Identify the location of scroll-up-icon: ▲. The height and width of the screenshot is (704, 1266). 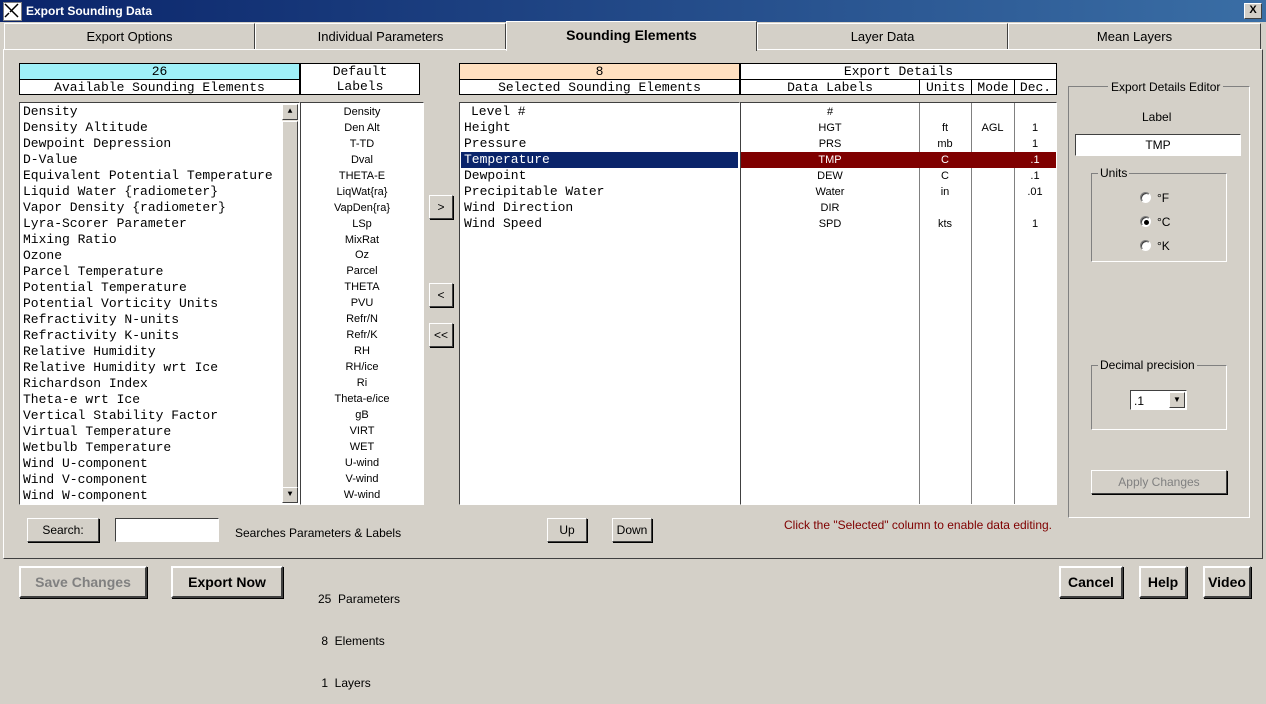
(290, 112).